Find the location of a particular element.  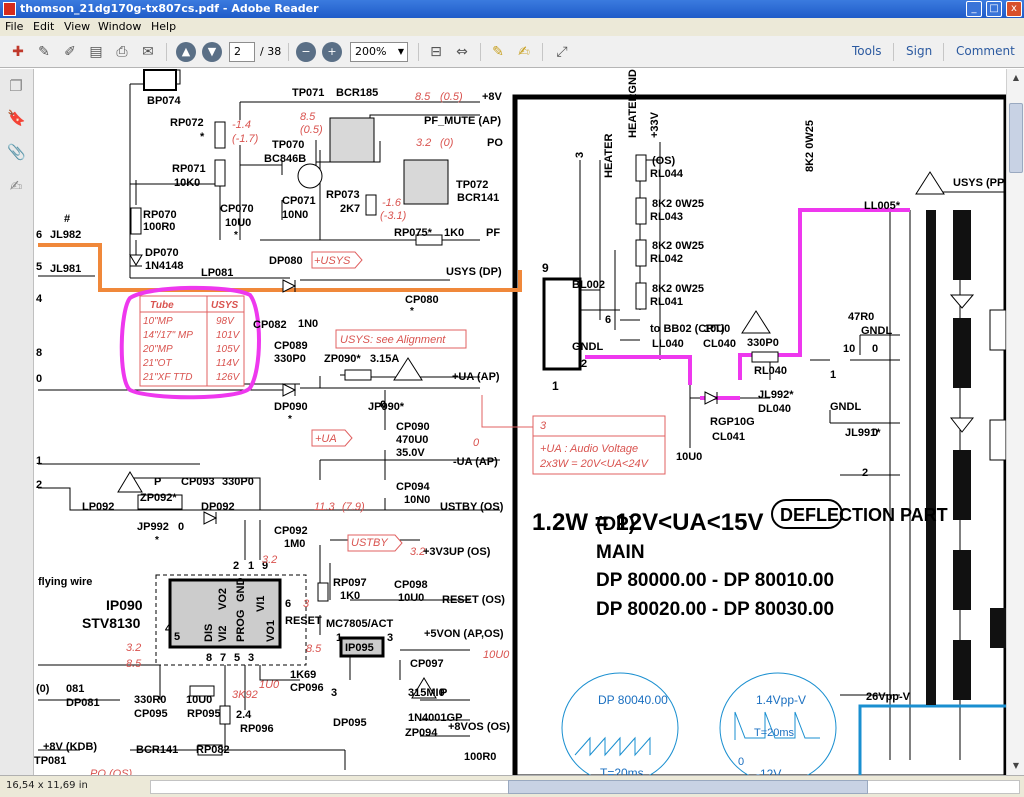

schematic-label: 4 is located at coordinates (168, 629).